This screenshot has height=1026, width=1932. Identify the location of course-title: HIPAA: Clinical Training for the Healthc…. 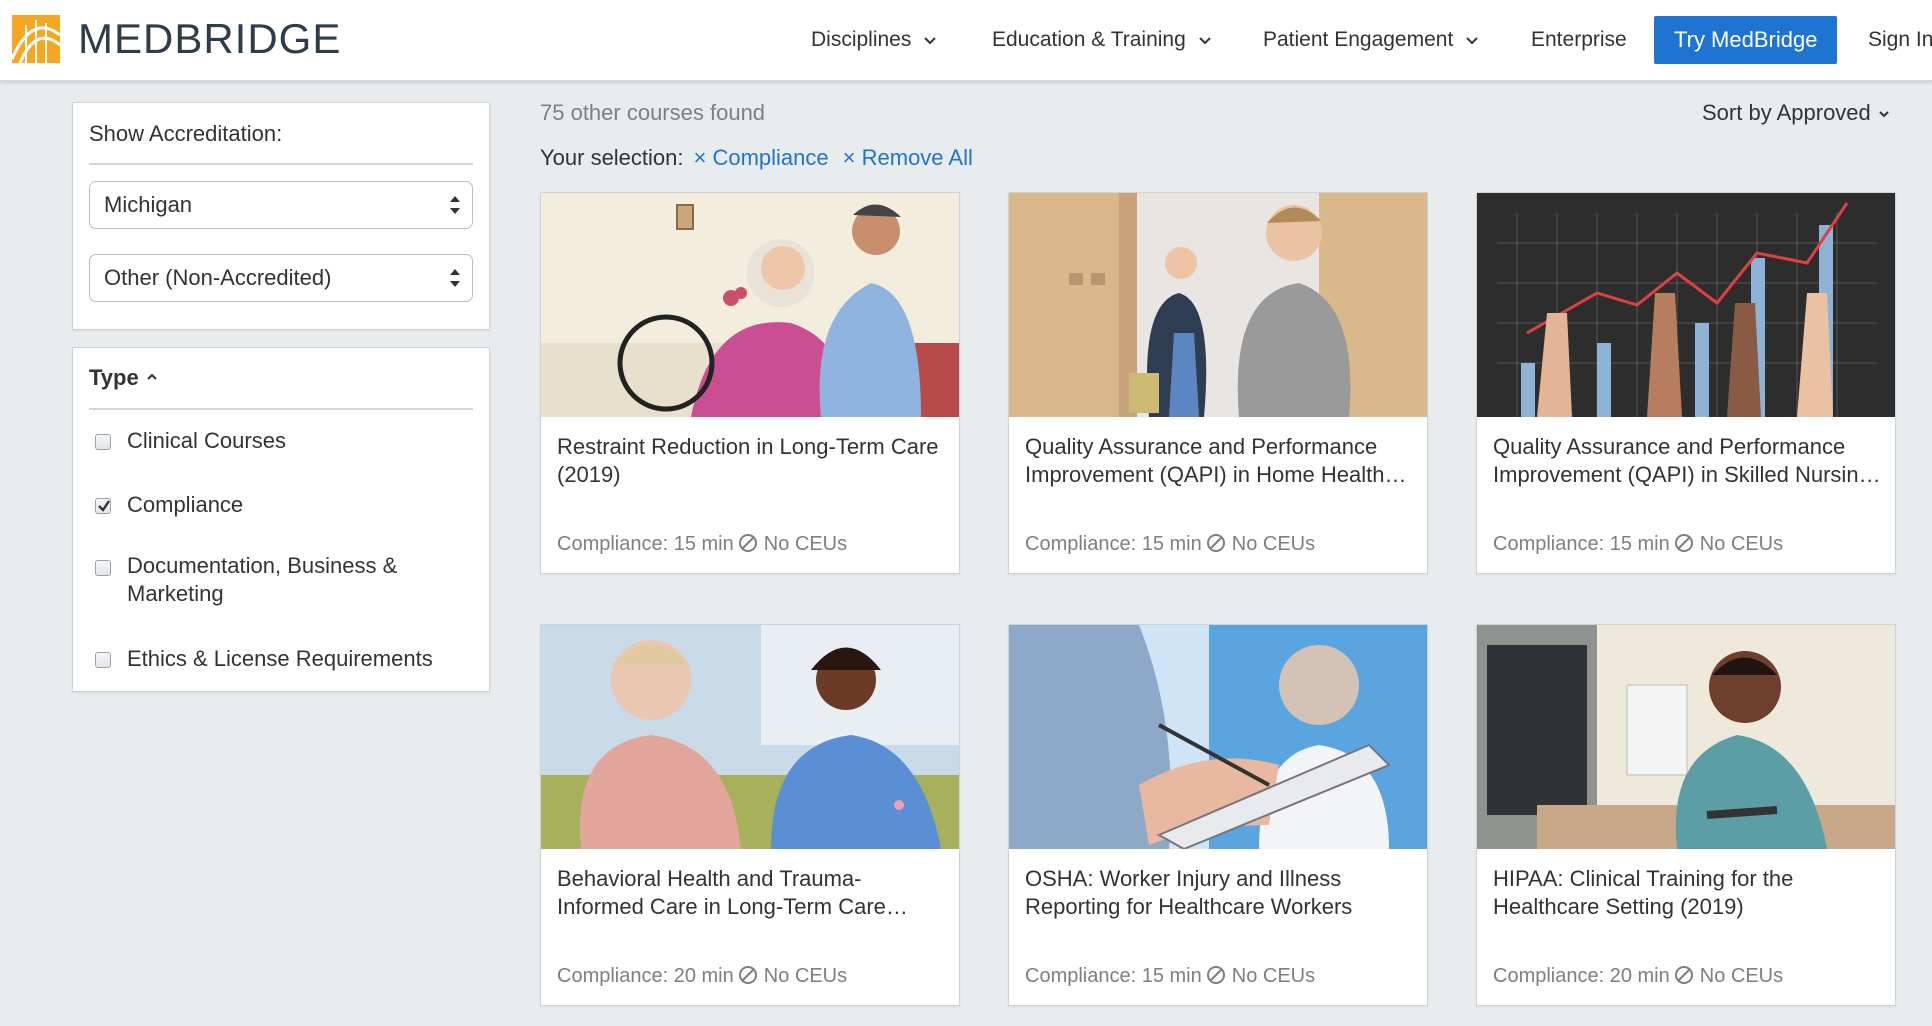
(1643, 892).